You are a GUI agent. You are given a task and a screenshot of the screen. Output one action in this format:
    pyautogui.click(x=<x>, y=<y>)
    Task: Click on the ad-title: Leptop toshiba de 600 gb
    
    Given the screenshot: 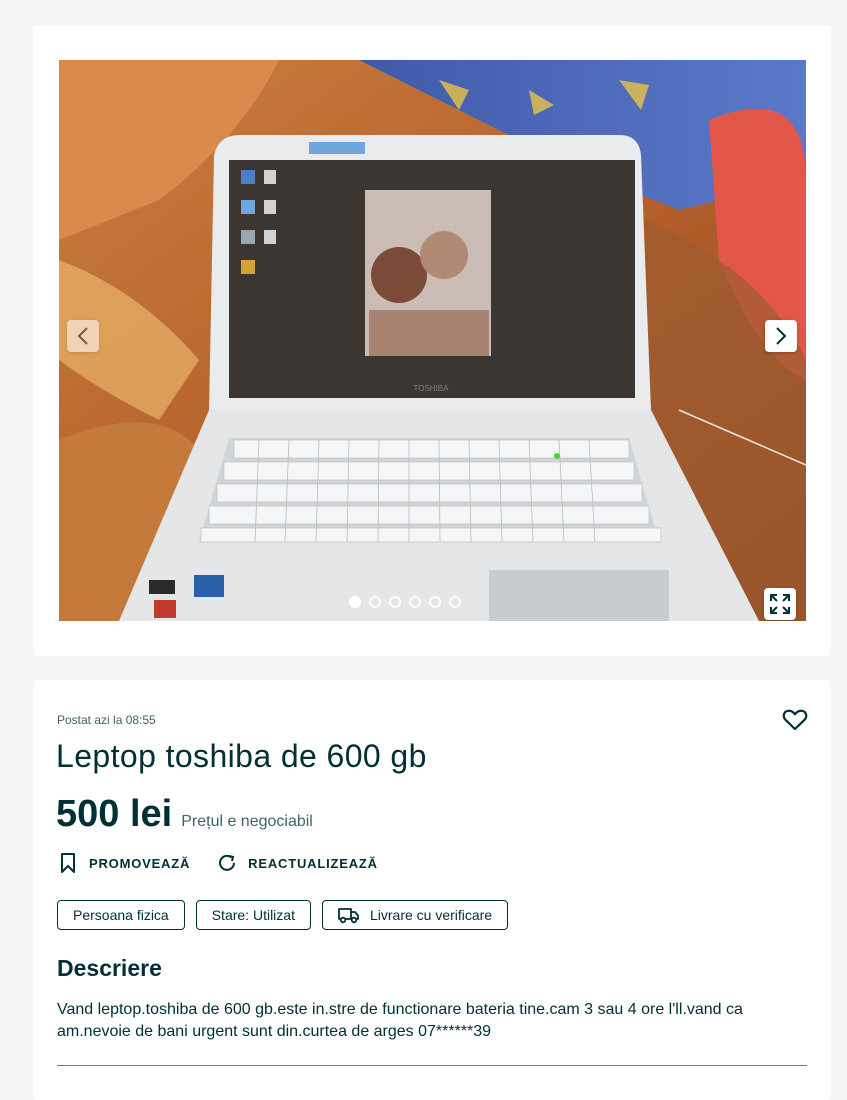 What is the action you would take?
    pyautogui.click(x=241, y=756)
    